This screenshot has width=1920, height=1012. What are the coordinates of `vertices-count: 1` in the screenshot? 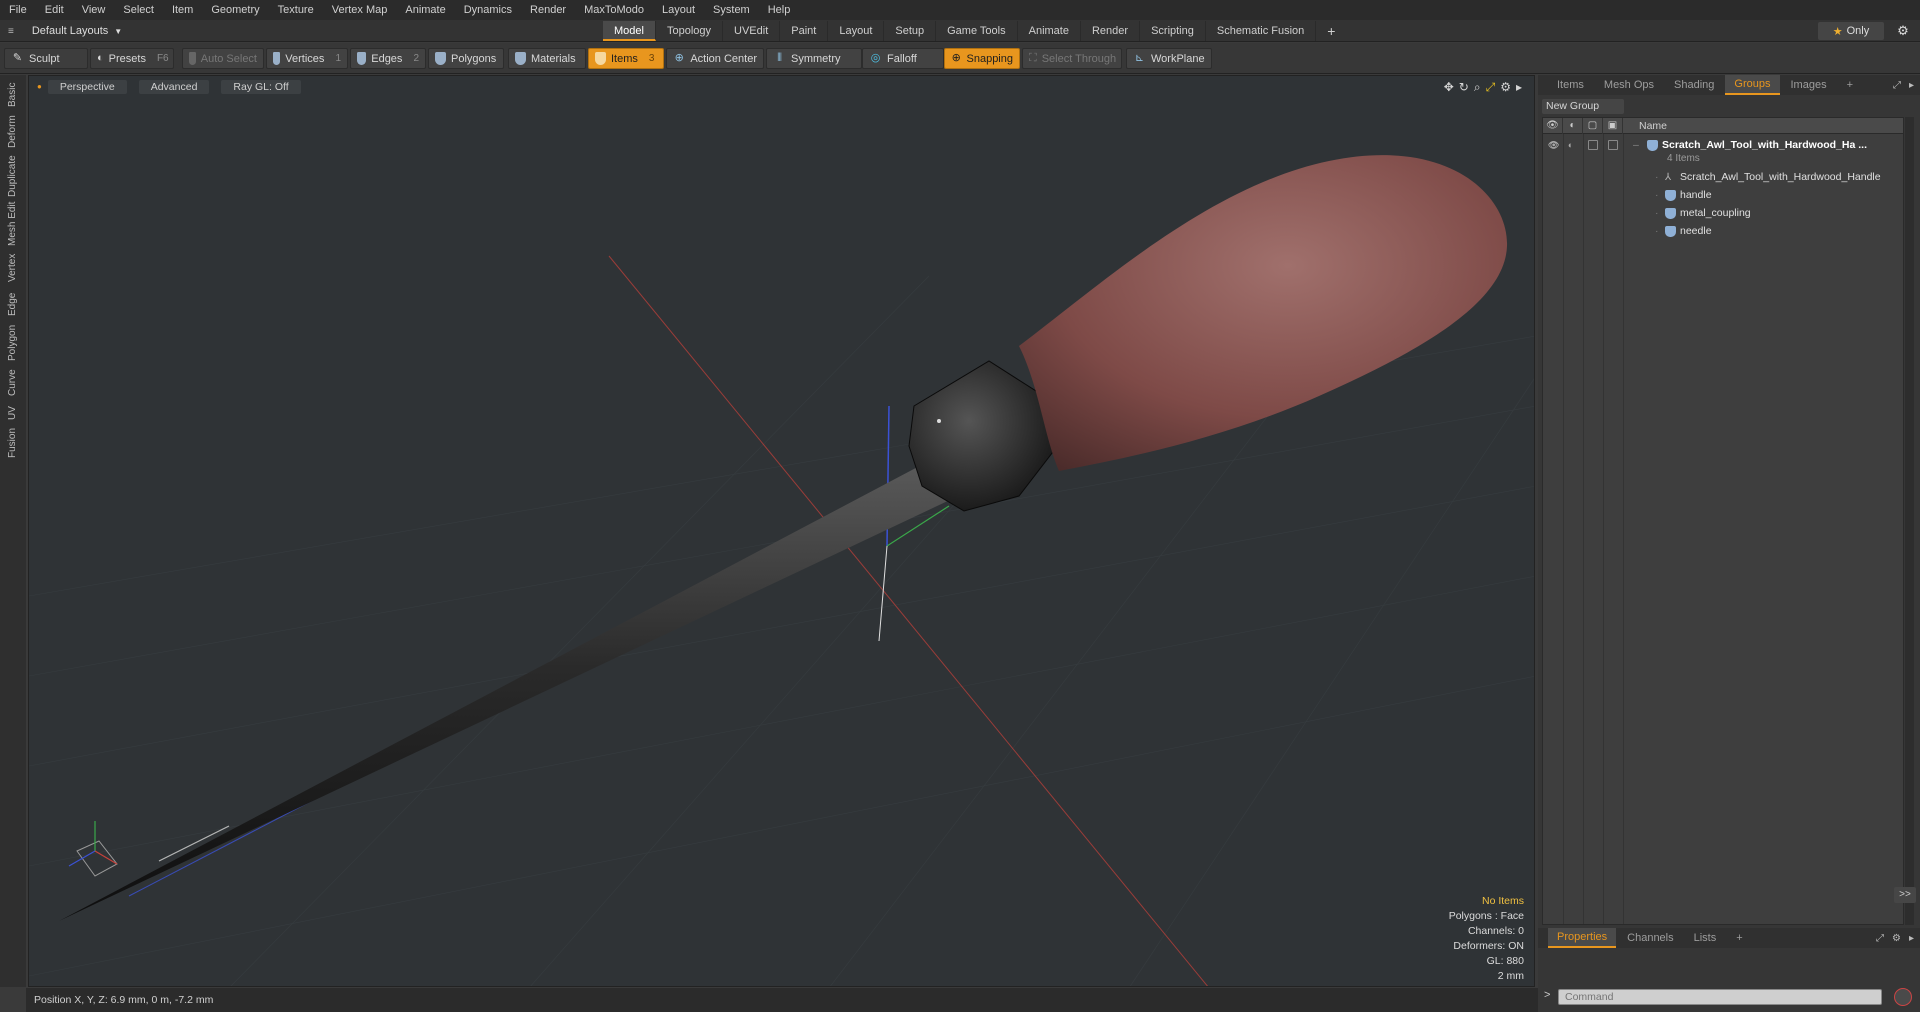 It's located at (338, 58).